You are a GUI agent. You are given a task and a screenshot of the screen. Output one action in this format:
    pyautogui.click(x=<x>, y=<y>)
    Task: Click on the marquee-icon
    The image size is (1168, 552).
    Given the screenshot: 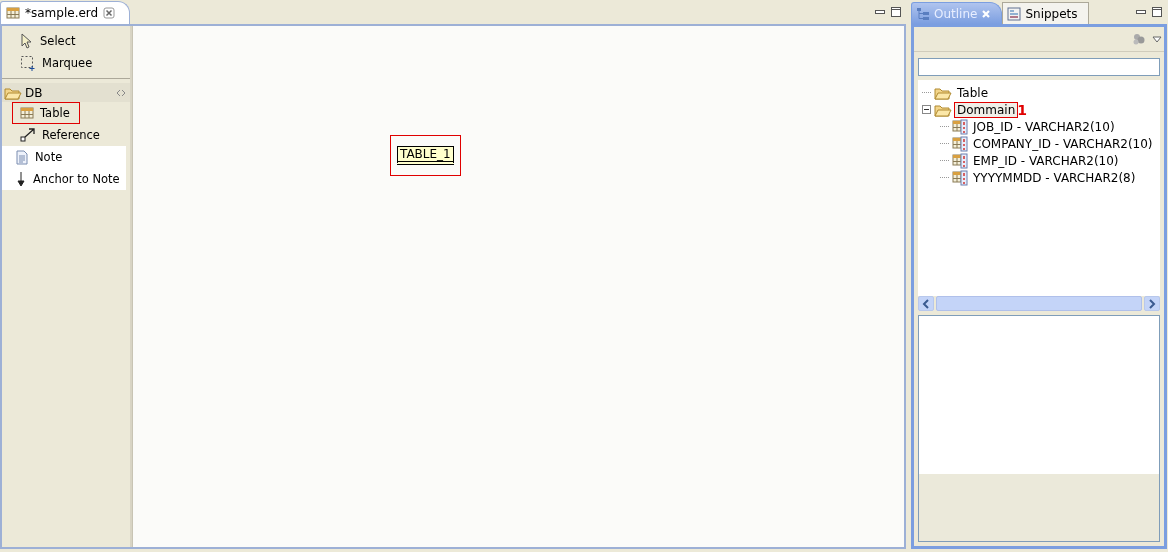 What is the action you would take?
    pyautogui.click(x=28, y=63)
    